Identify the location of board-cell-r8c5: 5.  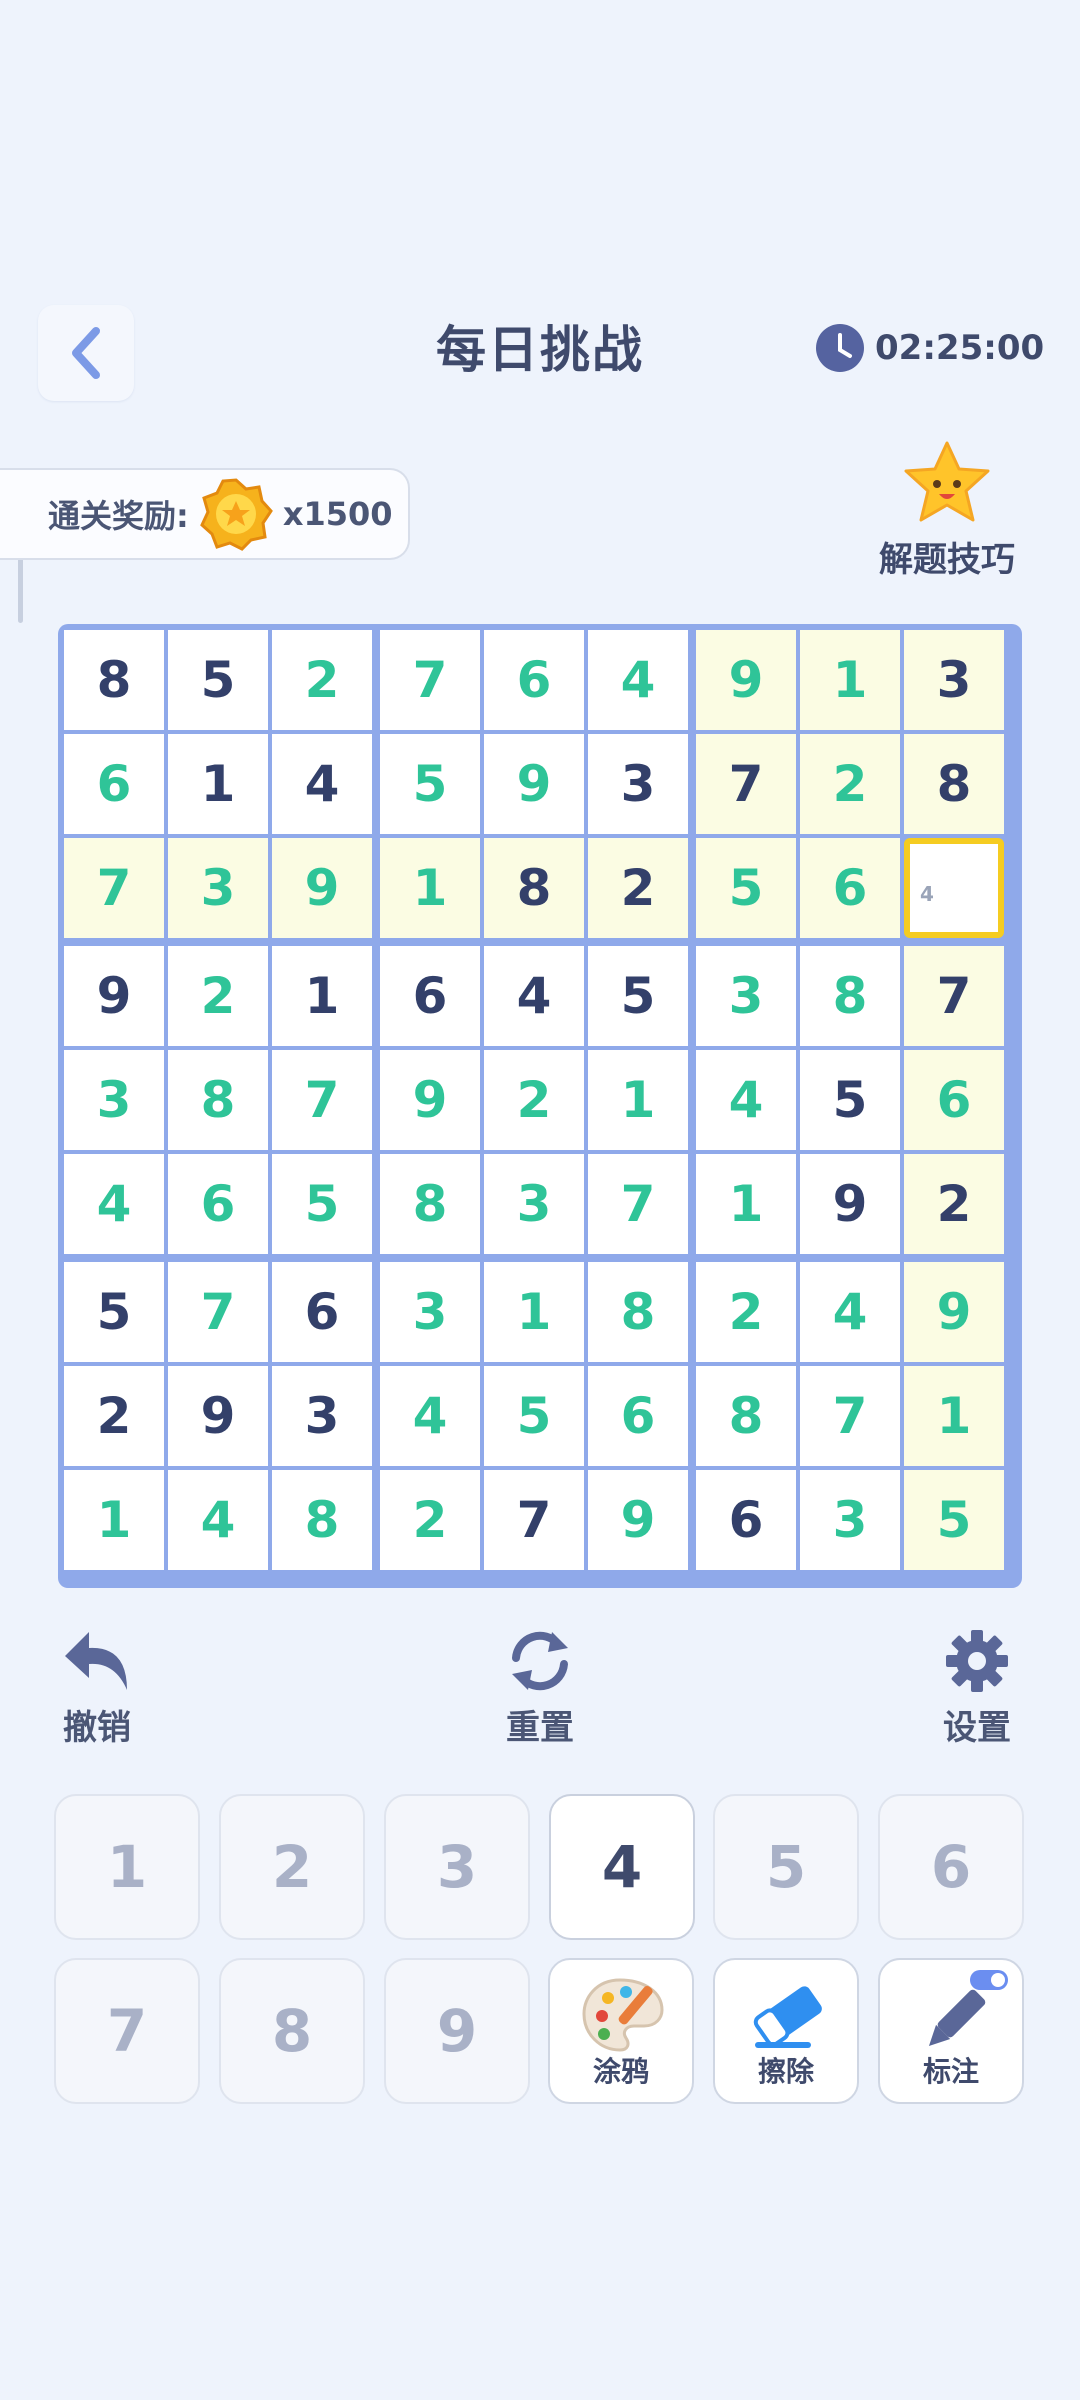
(534, 1416).